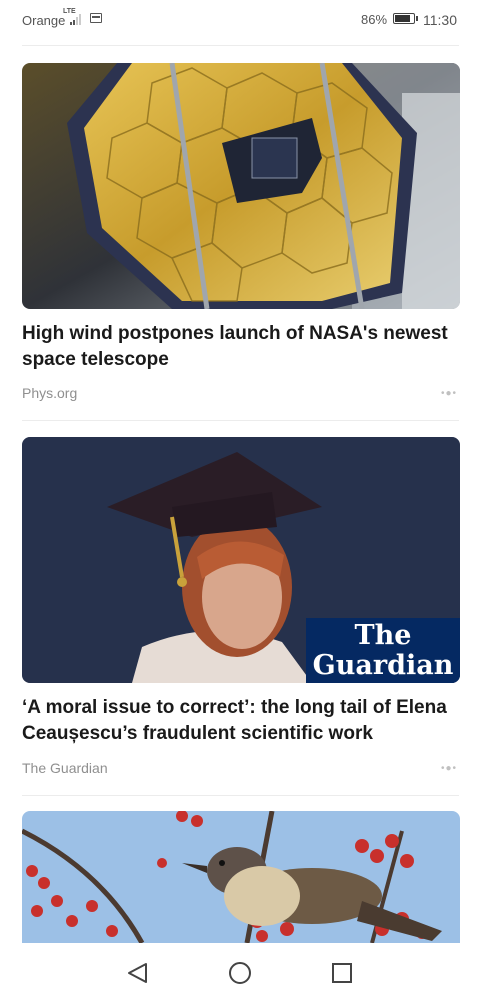  Describe the element at coordinates (405, 18) in the screenshot. I see `battery-icon` at that location.